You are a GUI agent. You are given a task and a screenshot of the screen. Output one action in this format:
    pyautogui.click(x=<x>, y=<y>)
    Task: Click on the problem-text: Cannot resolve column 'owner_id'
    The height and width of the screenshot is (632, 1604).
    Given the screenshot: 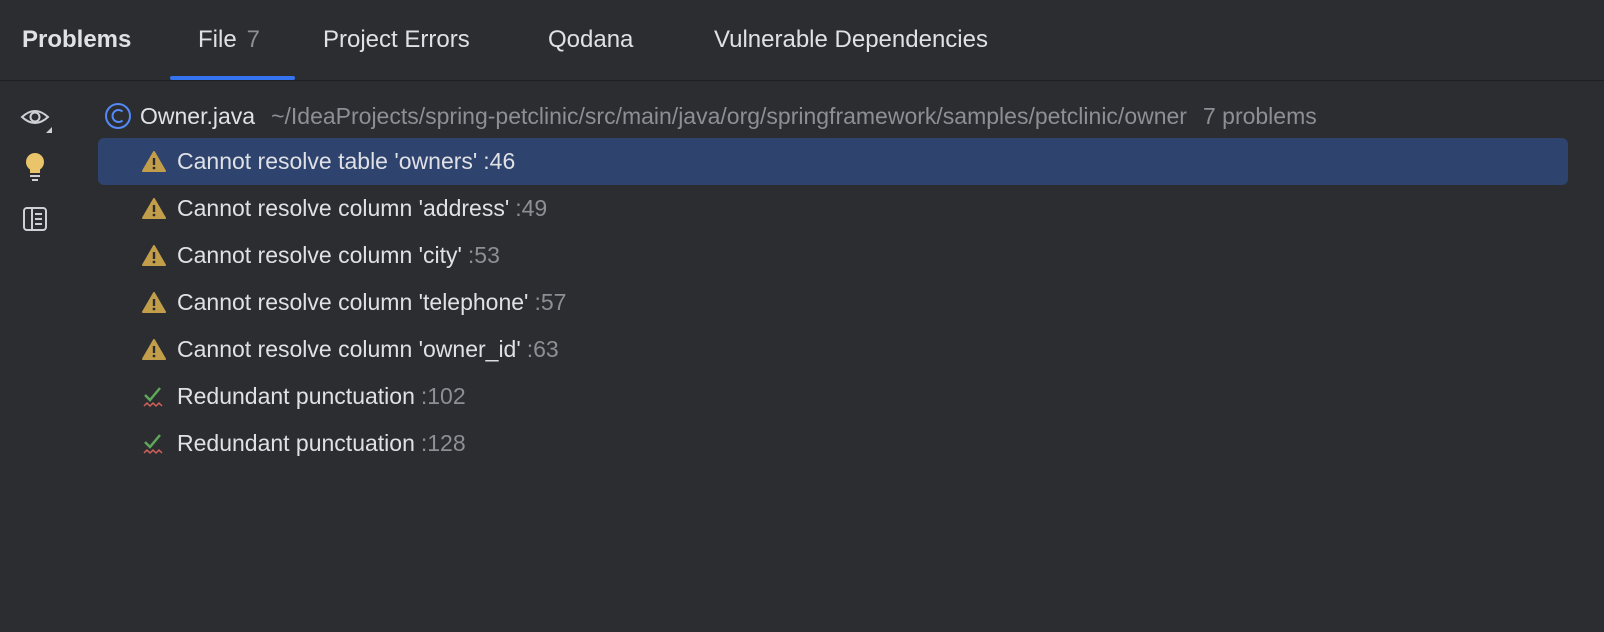 What is the action you would take?
    pyautogui.click(x=349, y=349)
    